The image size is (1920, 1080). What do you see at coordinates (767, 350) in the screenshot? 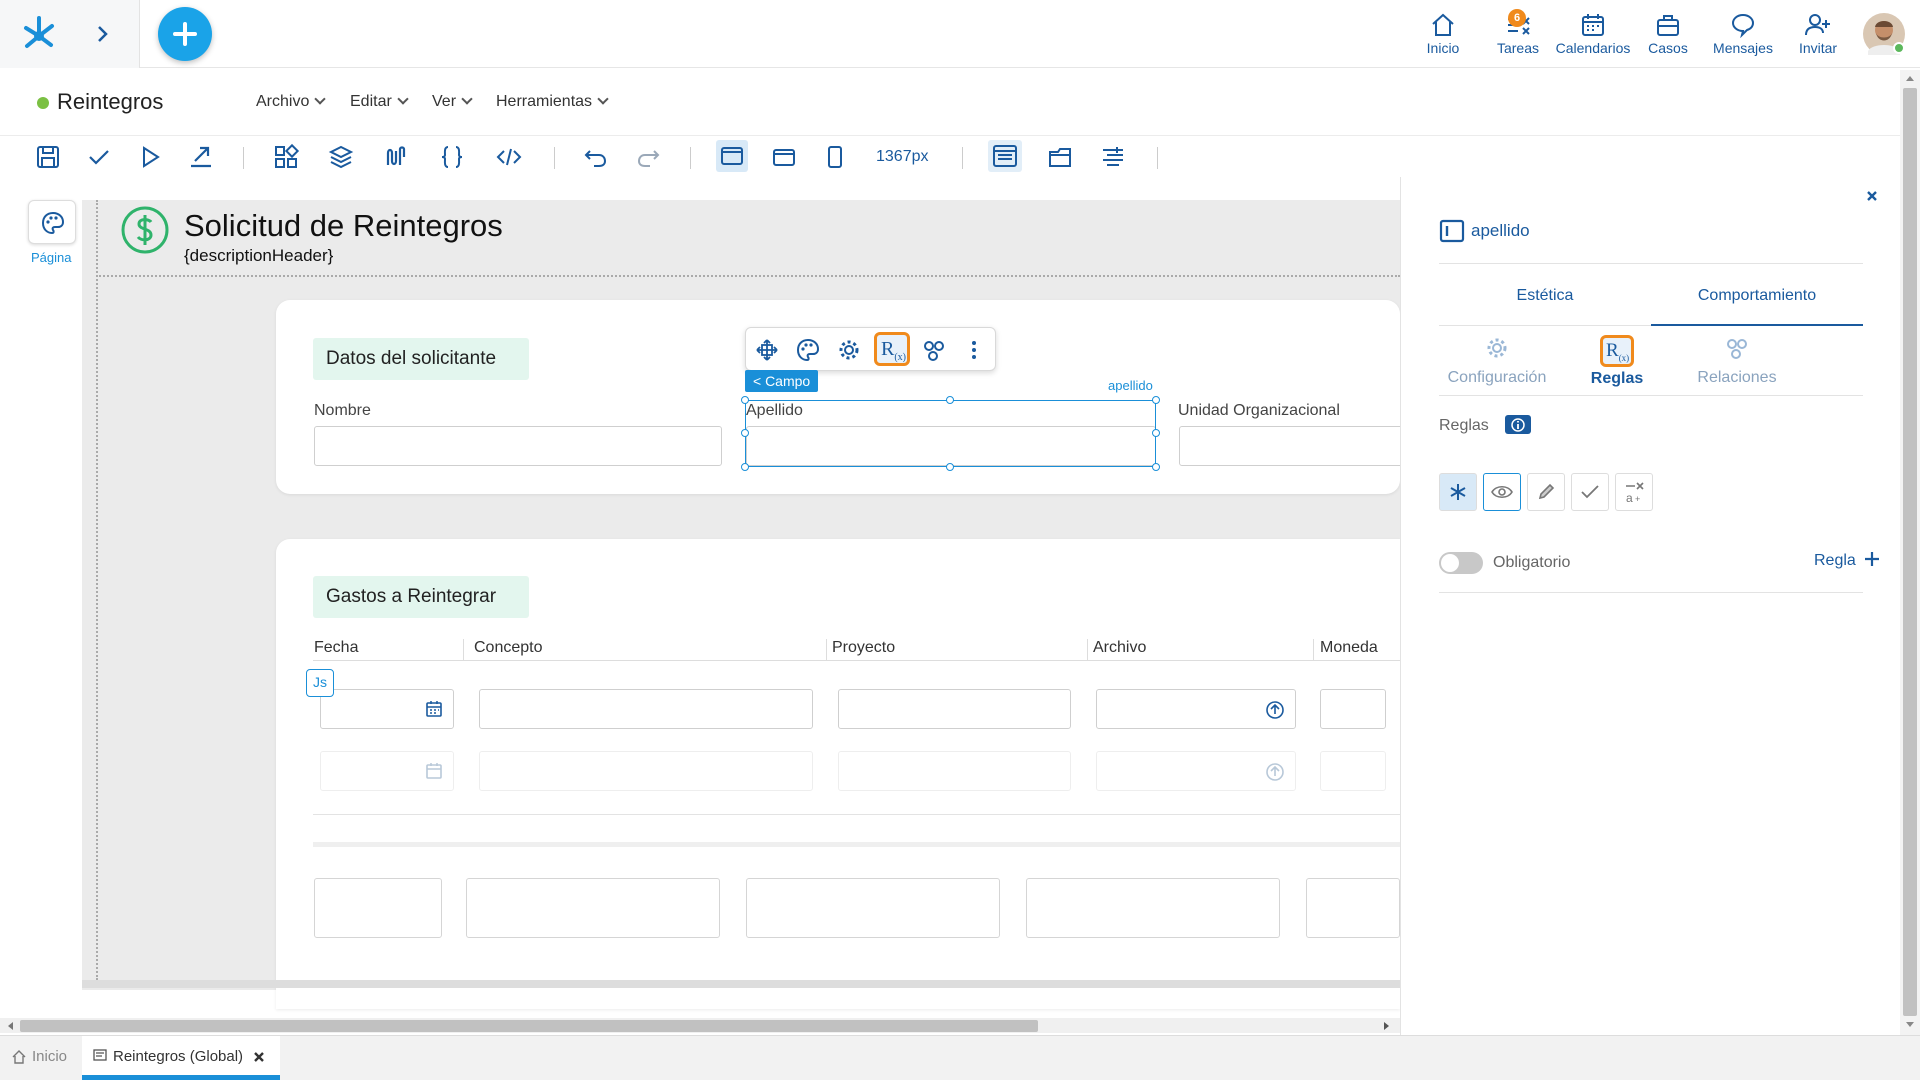
I see `move-icon` at bounding box center [767, 350].